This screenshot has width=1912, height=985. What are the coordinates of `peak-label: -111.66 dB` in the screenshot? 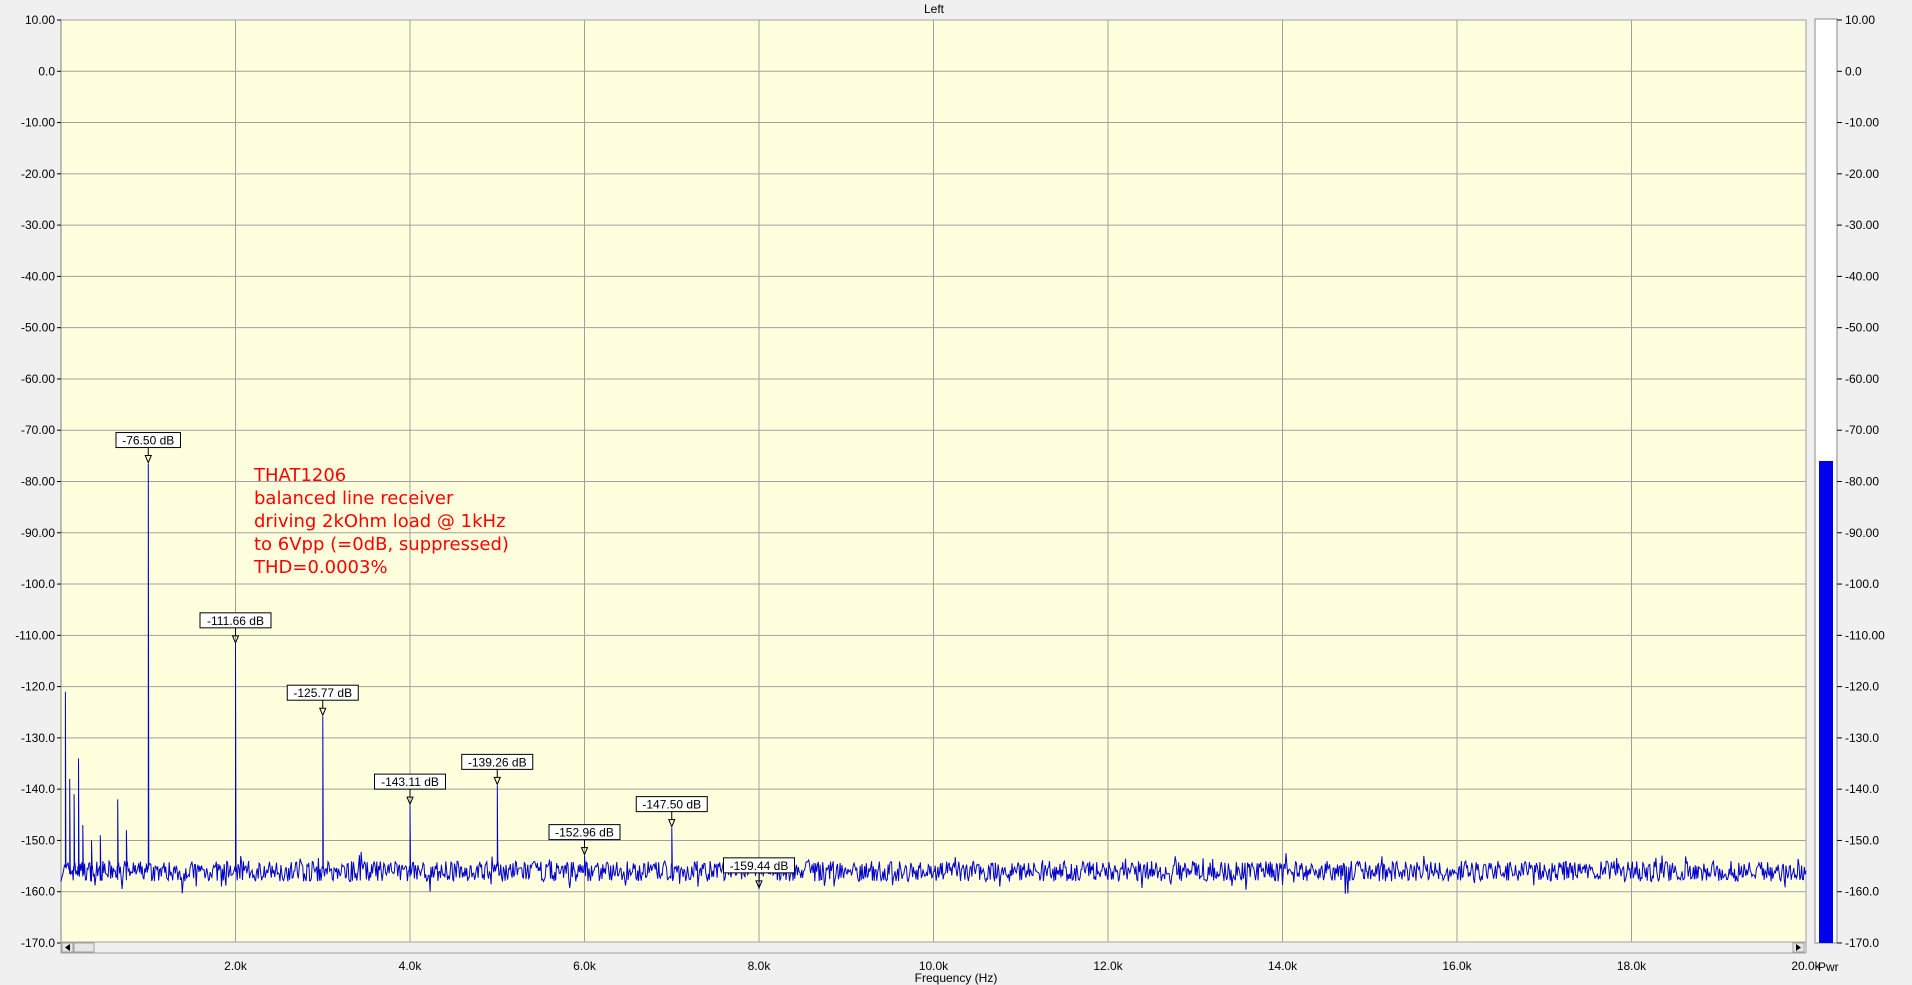 It's located at (235, 621).